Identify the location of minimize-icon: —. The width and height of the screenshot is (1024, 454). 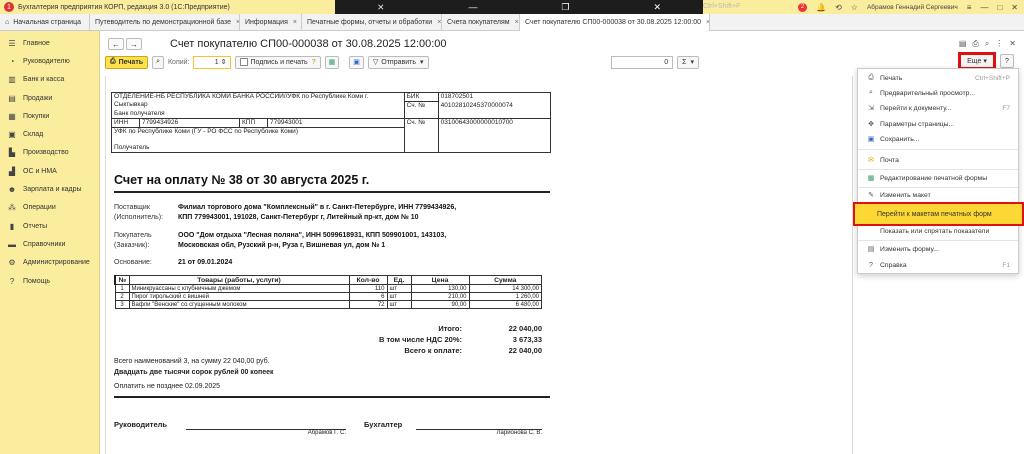
(472, 7).